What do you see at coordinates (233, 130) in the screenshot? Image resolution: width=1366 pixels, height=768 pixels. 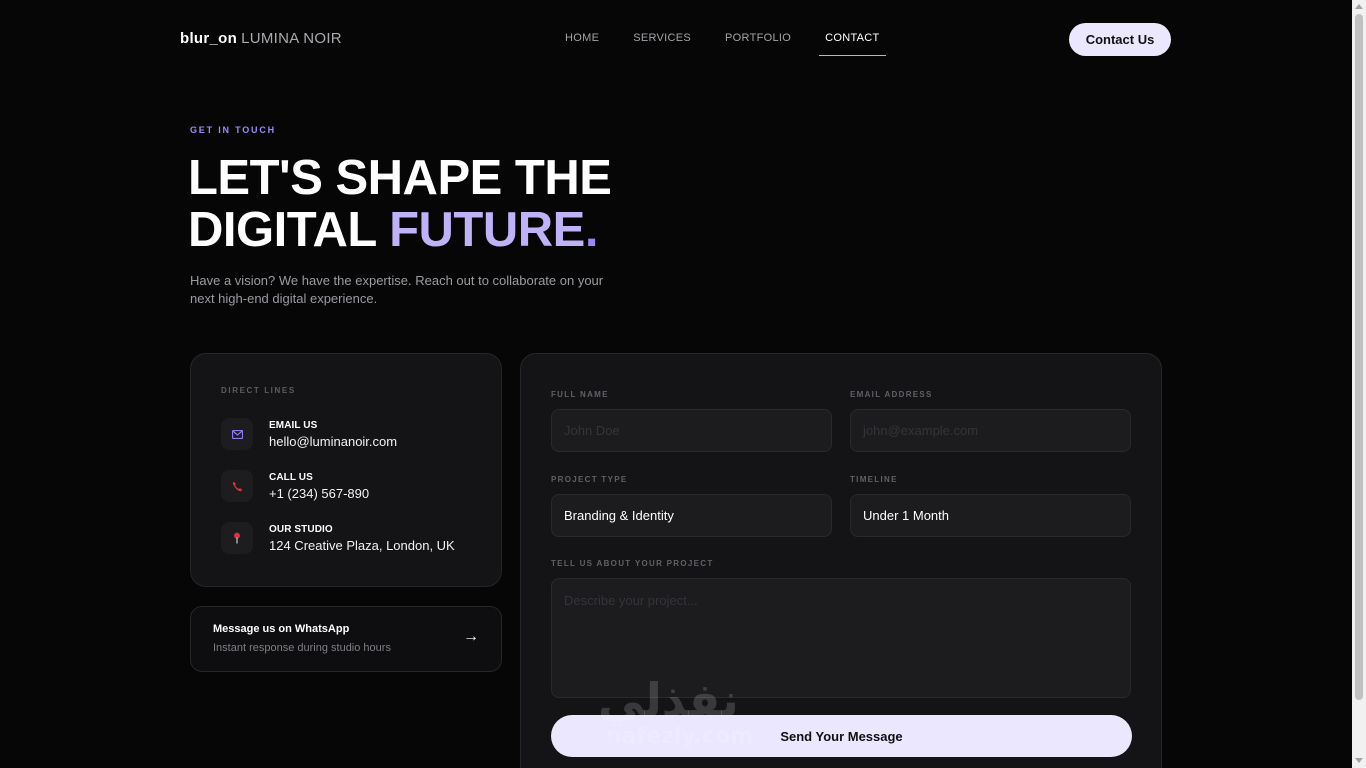 I see `eyebrow-label: GET IN TOUCH` at bounding box center [233, 130].